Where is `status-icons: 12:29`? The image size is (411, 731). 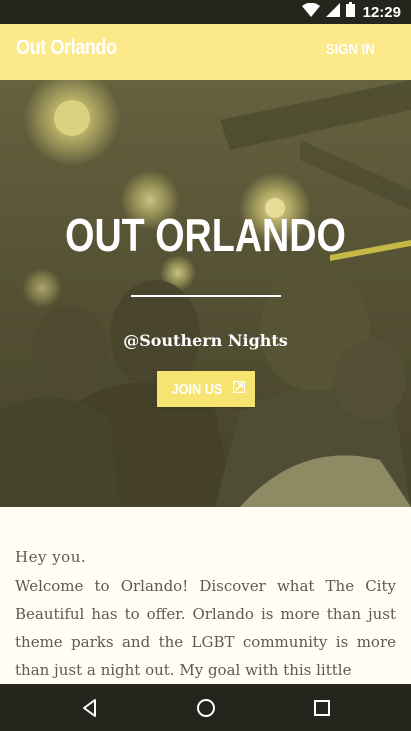
status-icons: 12:29 is located at coordinates (351, 12).